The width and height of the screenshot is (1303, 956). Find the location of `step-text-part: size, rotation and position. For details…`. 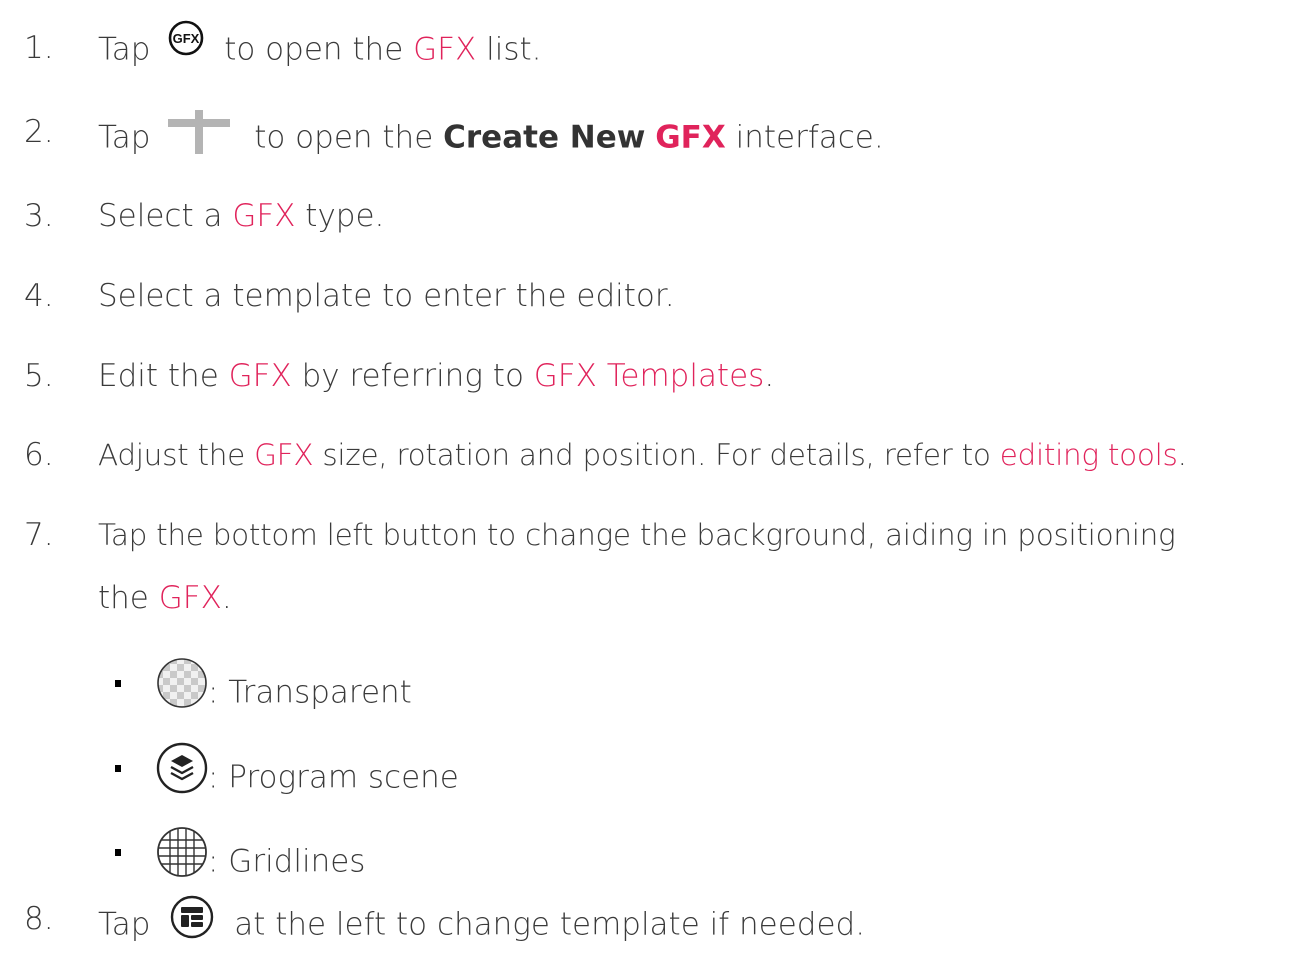

step-text-part: size, rotation and position. For details… is located at coordinates (656, 455).